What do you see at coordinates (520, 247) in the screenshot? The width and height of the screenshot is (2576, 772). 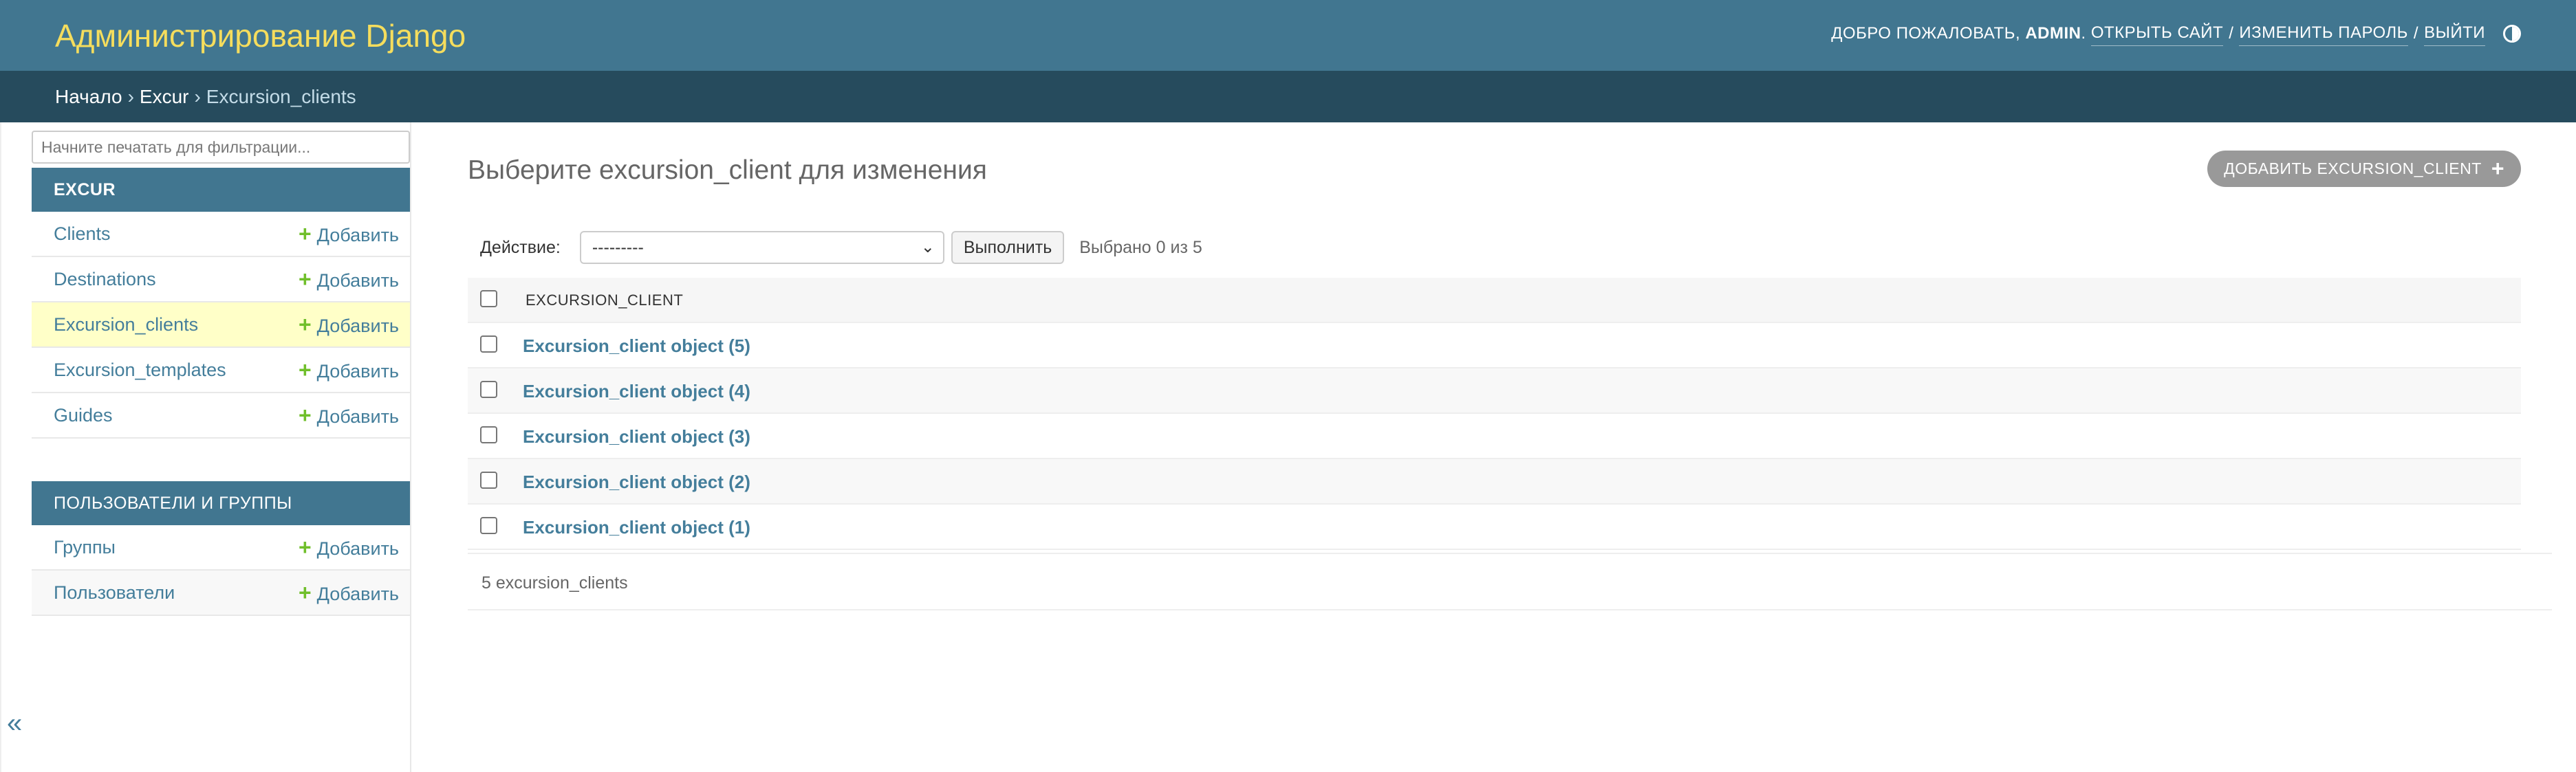 I see `action-label: Действие:` at bounding box center [520, 247].